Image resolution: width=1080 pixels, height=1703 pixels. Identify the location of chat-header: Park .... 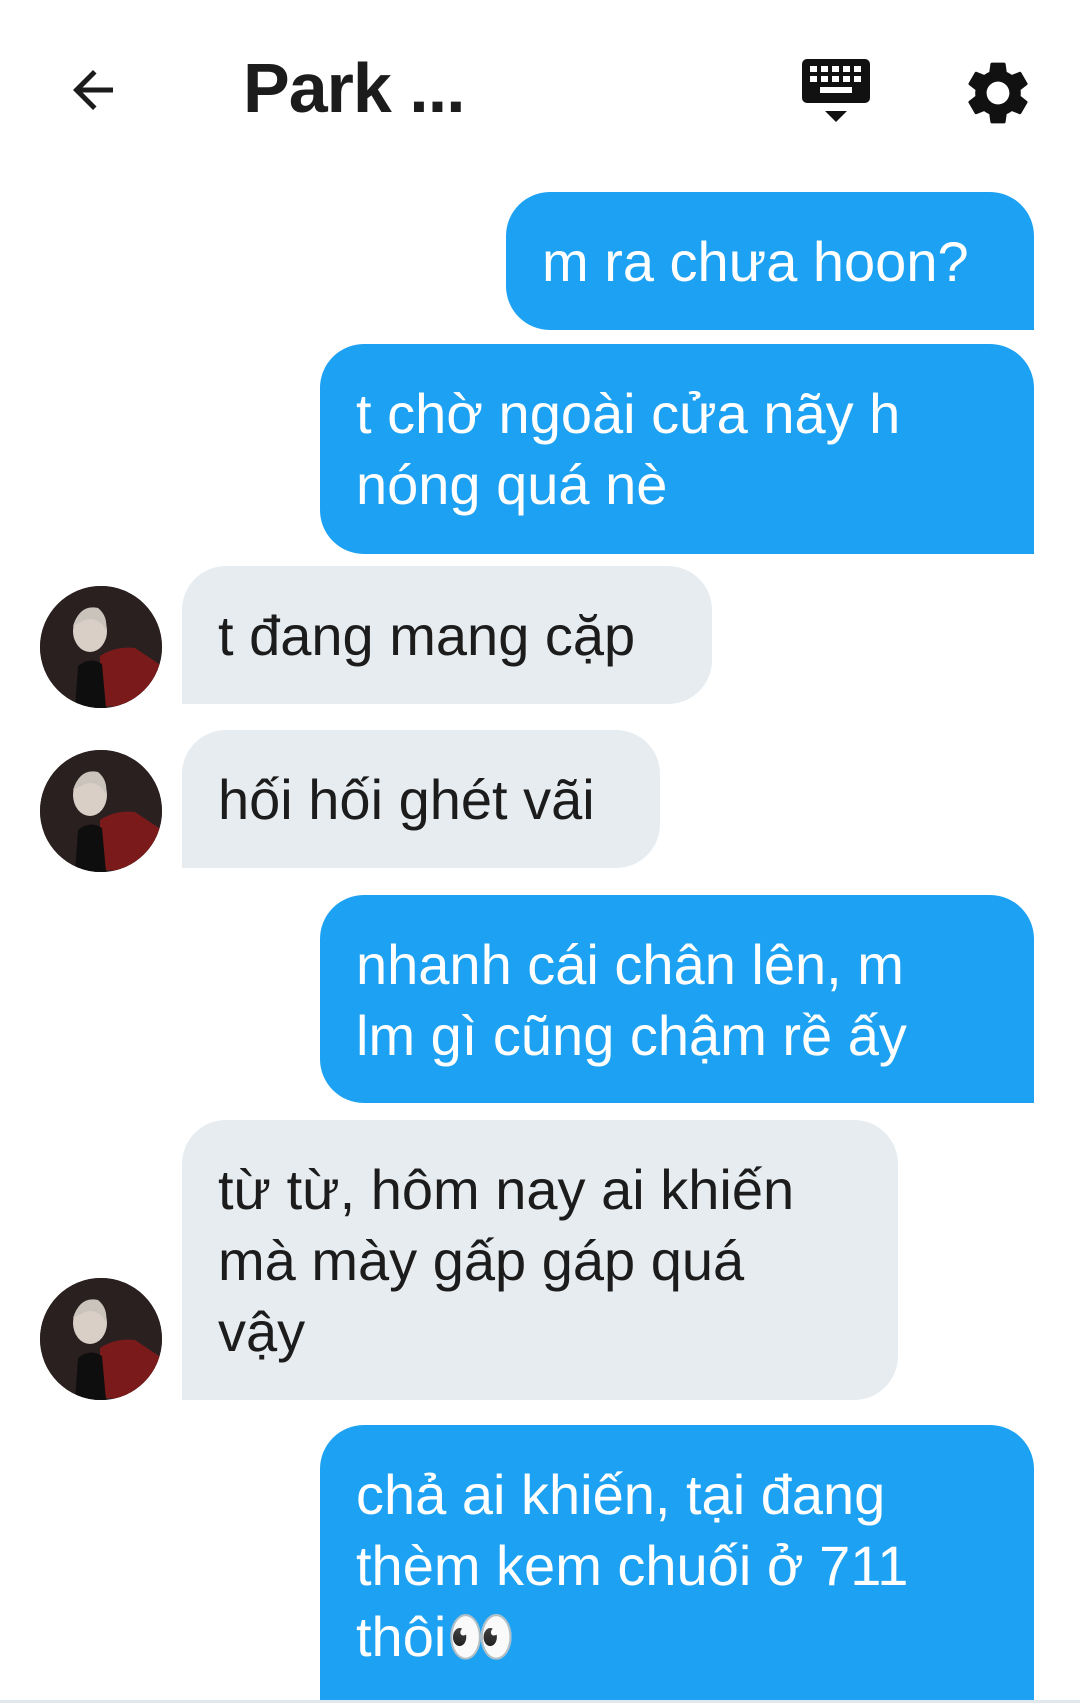
(540, 90).